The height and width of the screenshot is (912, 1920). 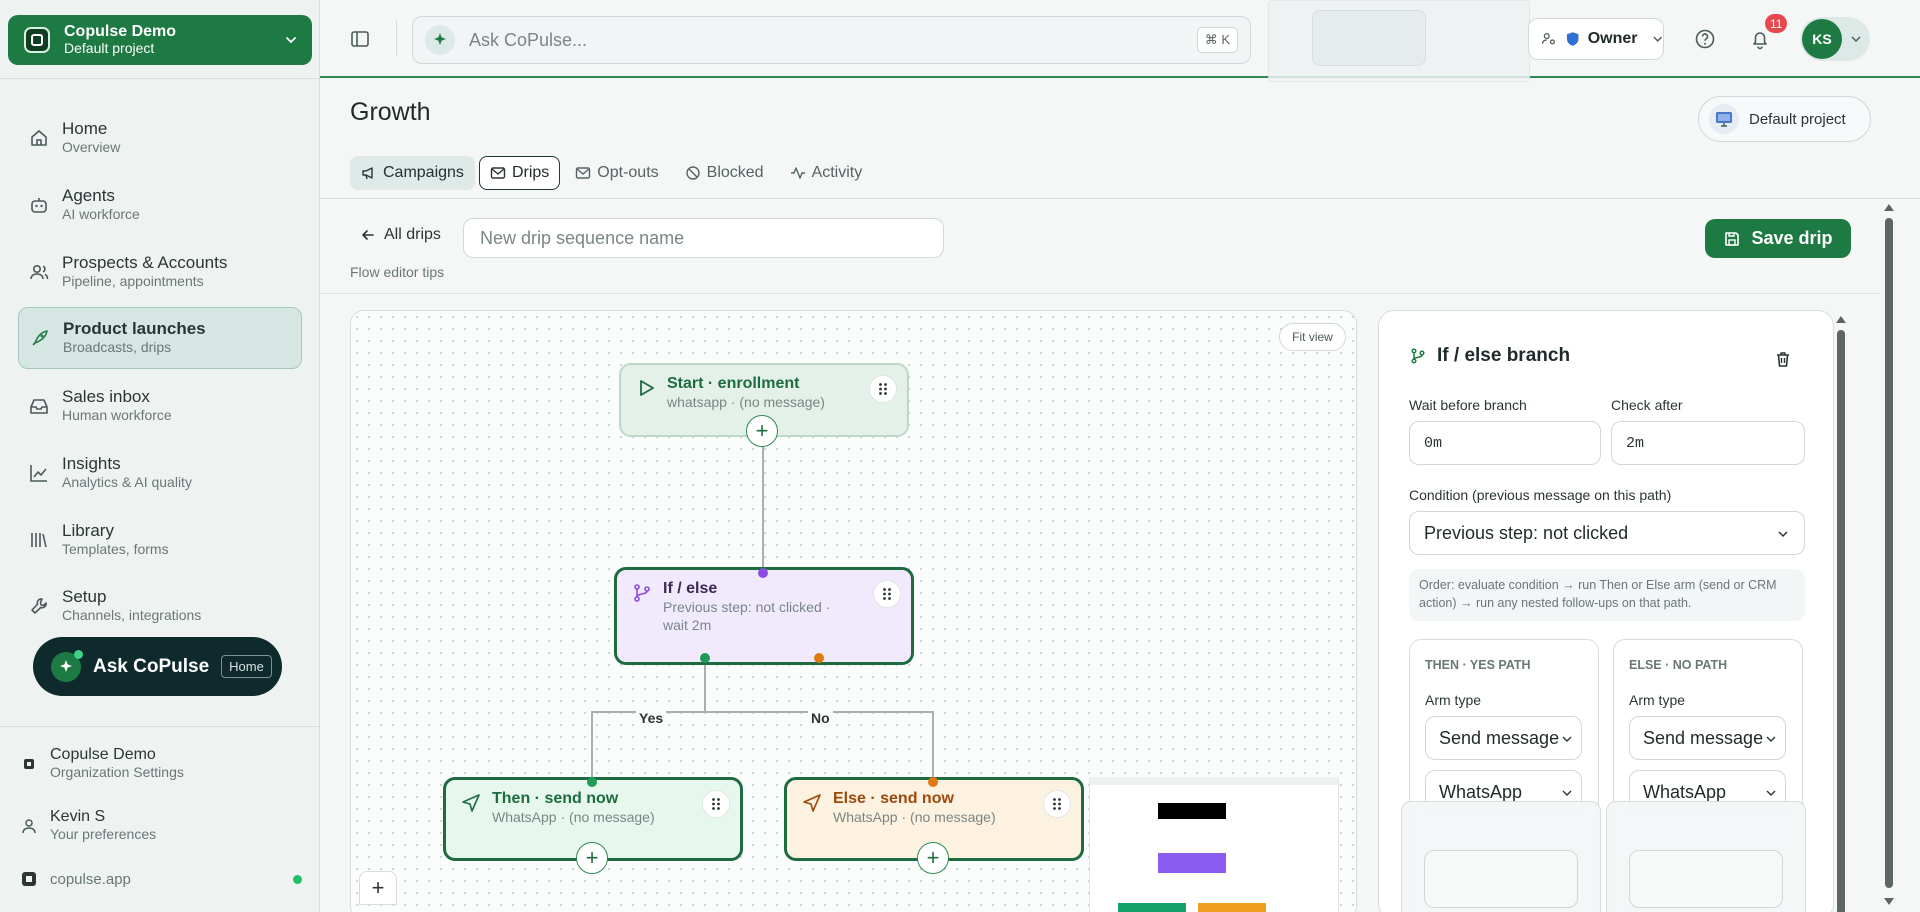 What do you see at coordinates (412, 234) in the screenshot?
I see `back-link-label: All drips` at bounding box center [412, 234].